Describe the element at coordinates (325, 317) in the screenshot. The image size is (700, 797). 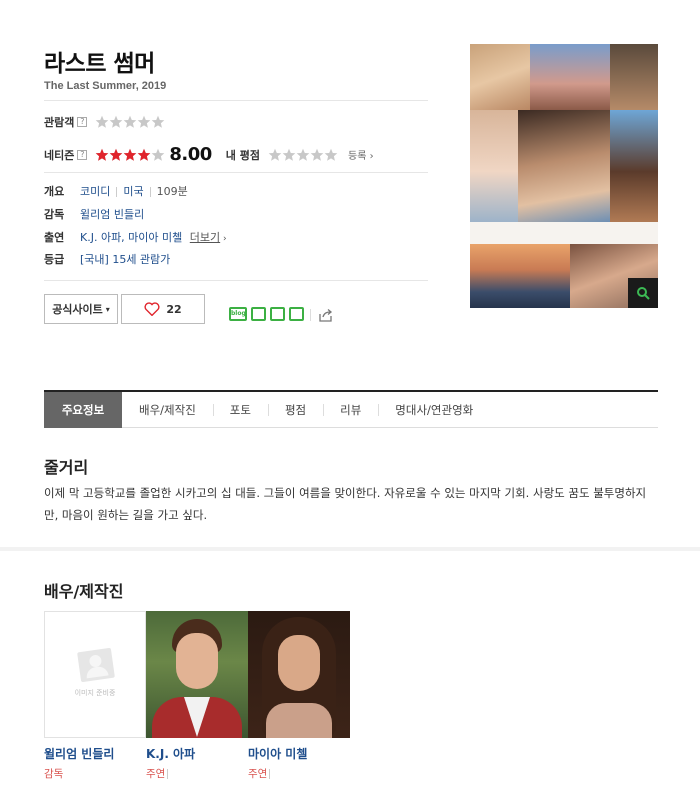
I see `share-icon` at that location.